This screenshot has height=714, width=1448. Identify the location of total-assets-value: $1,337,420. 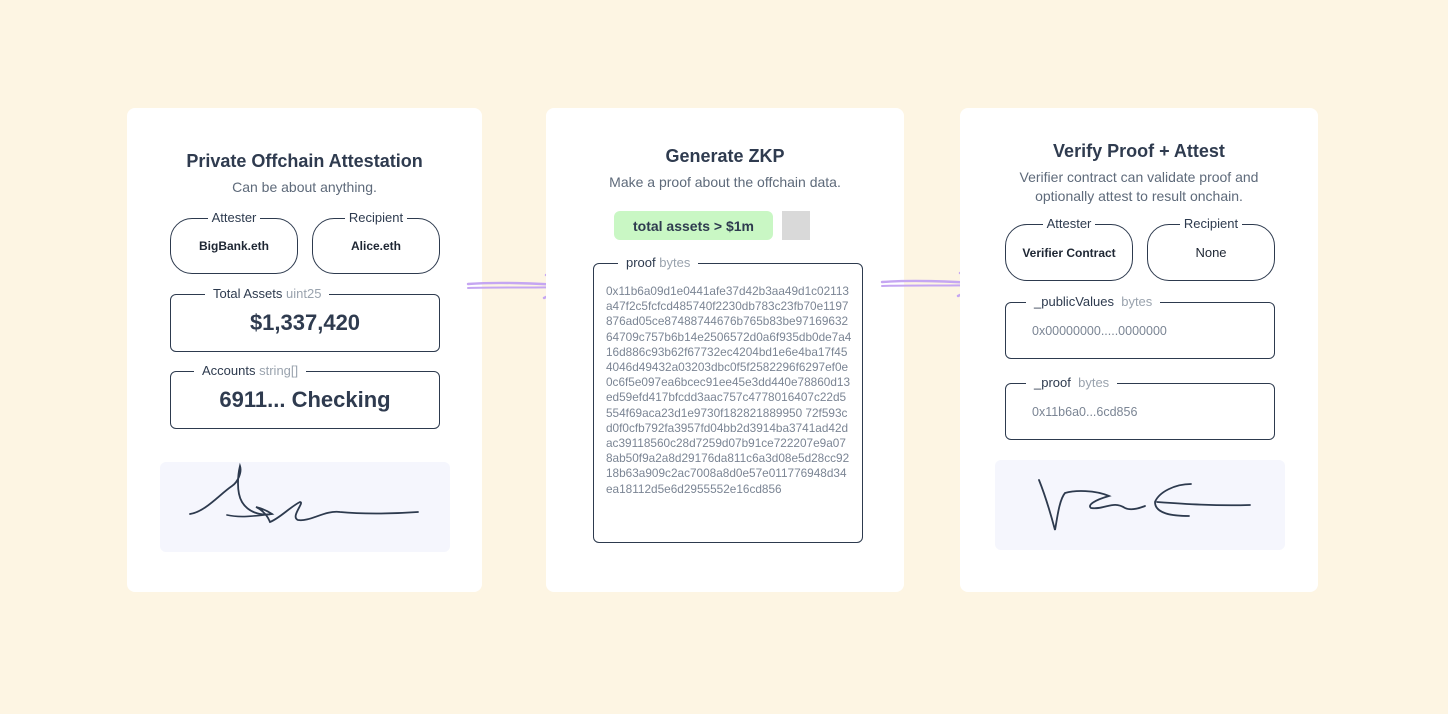
(305, 322).